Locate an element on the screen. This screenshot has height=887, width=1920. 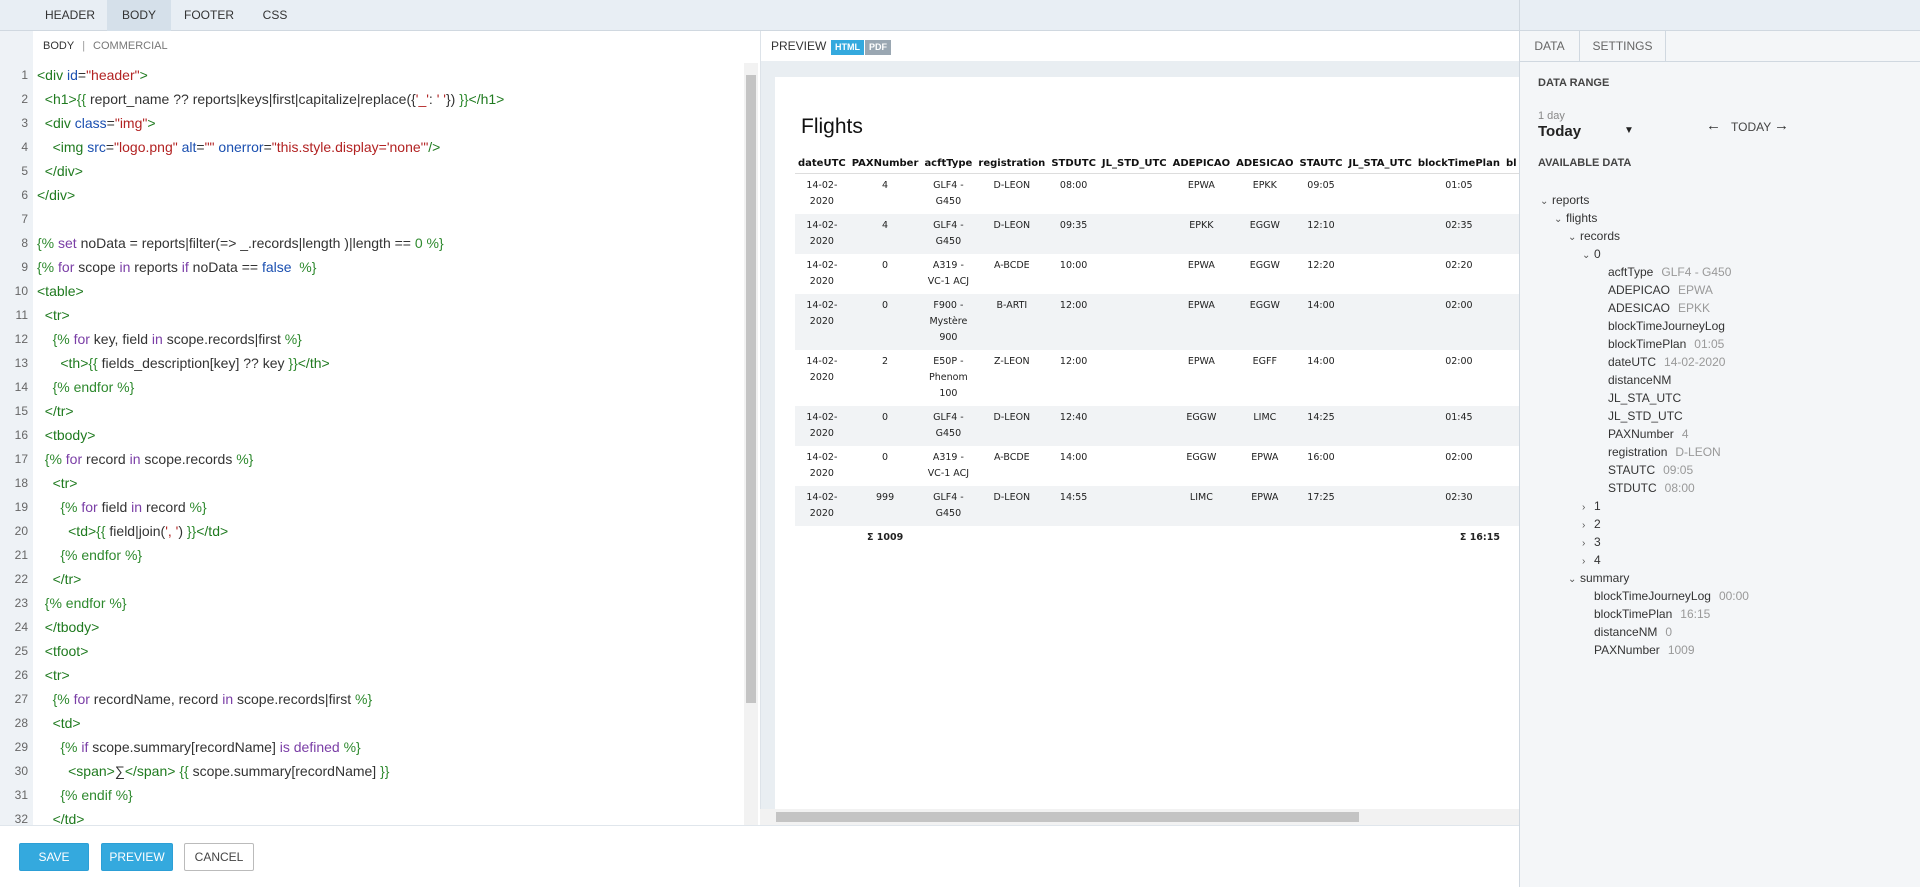
code-text: {% for record in scope.records %} is located at coordinates (149, 459).